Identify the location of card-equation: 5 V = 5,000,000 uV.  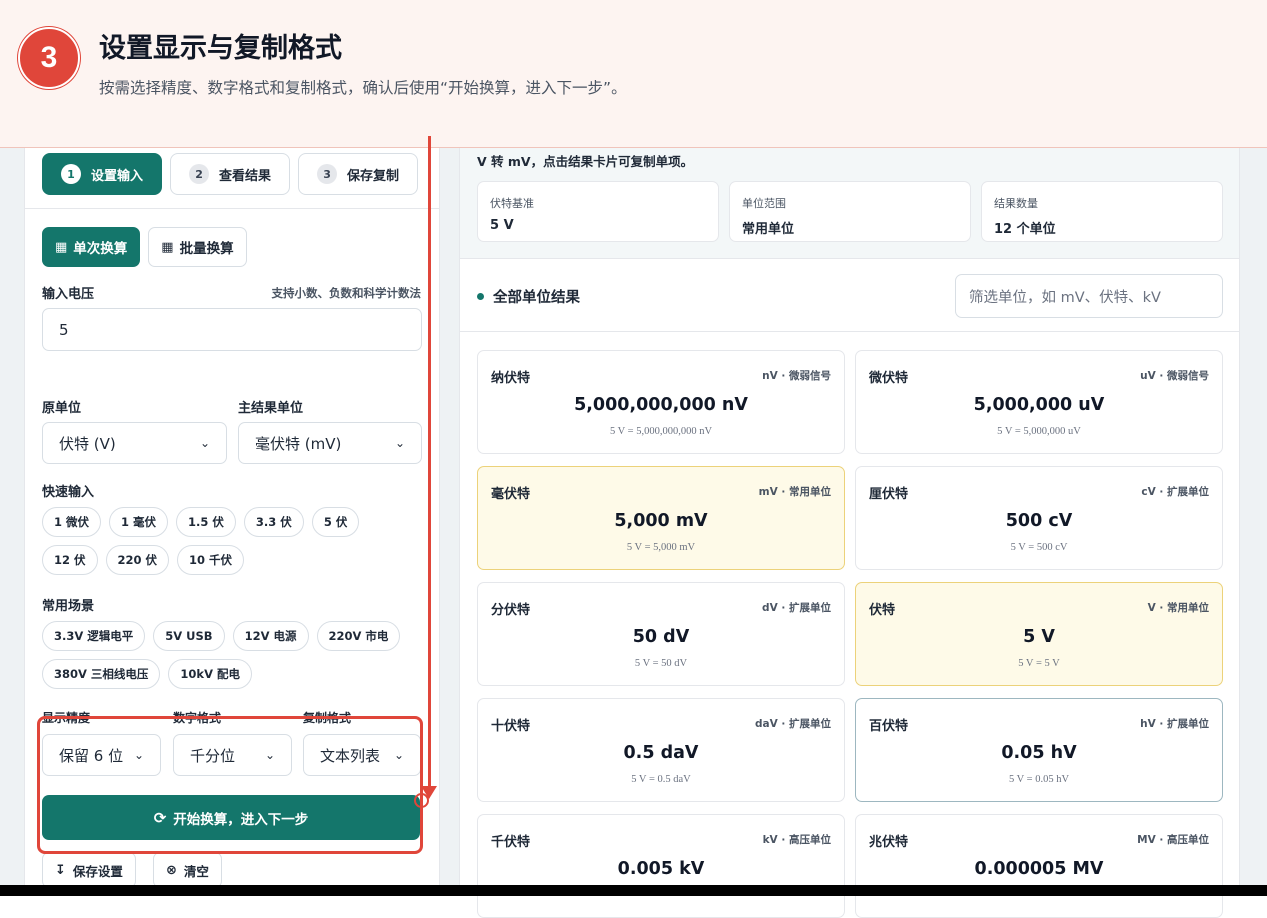
(1039, 431).